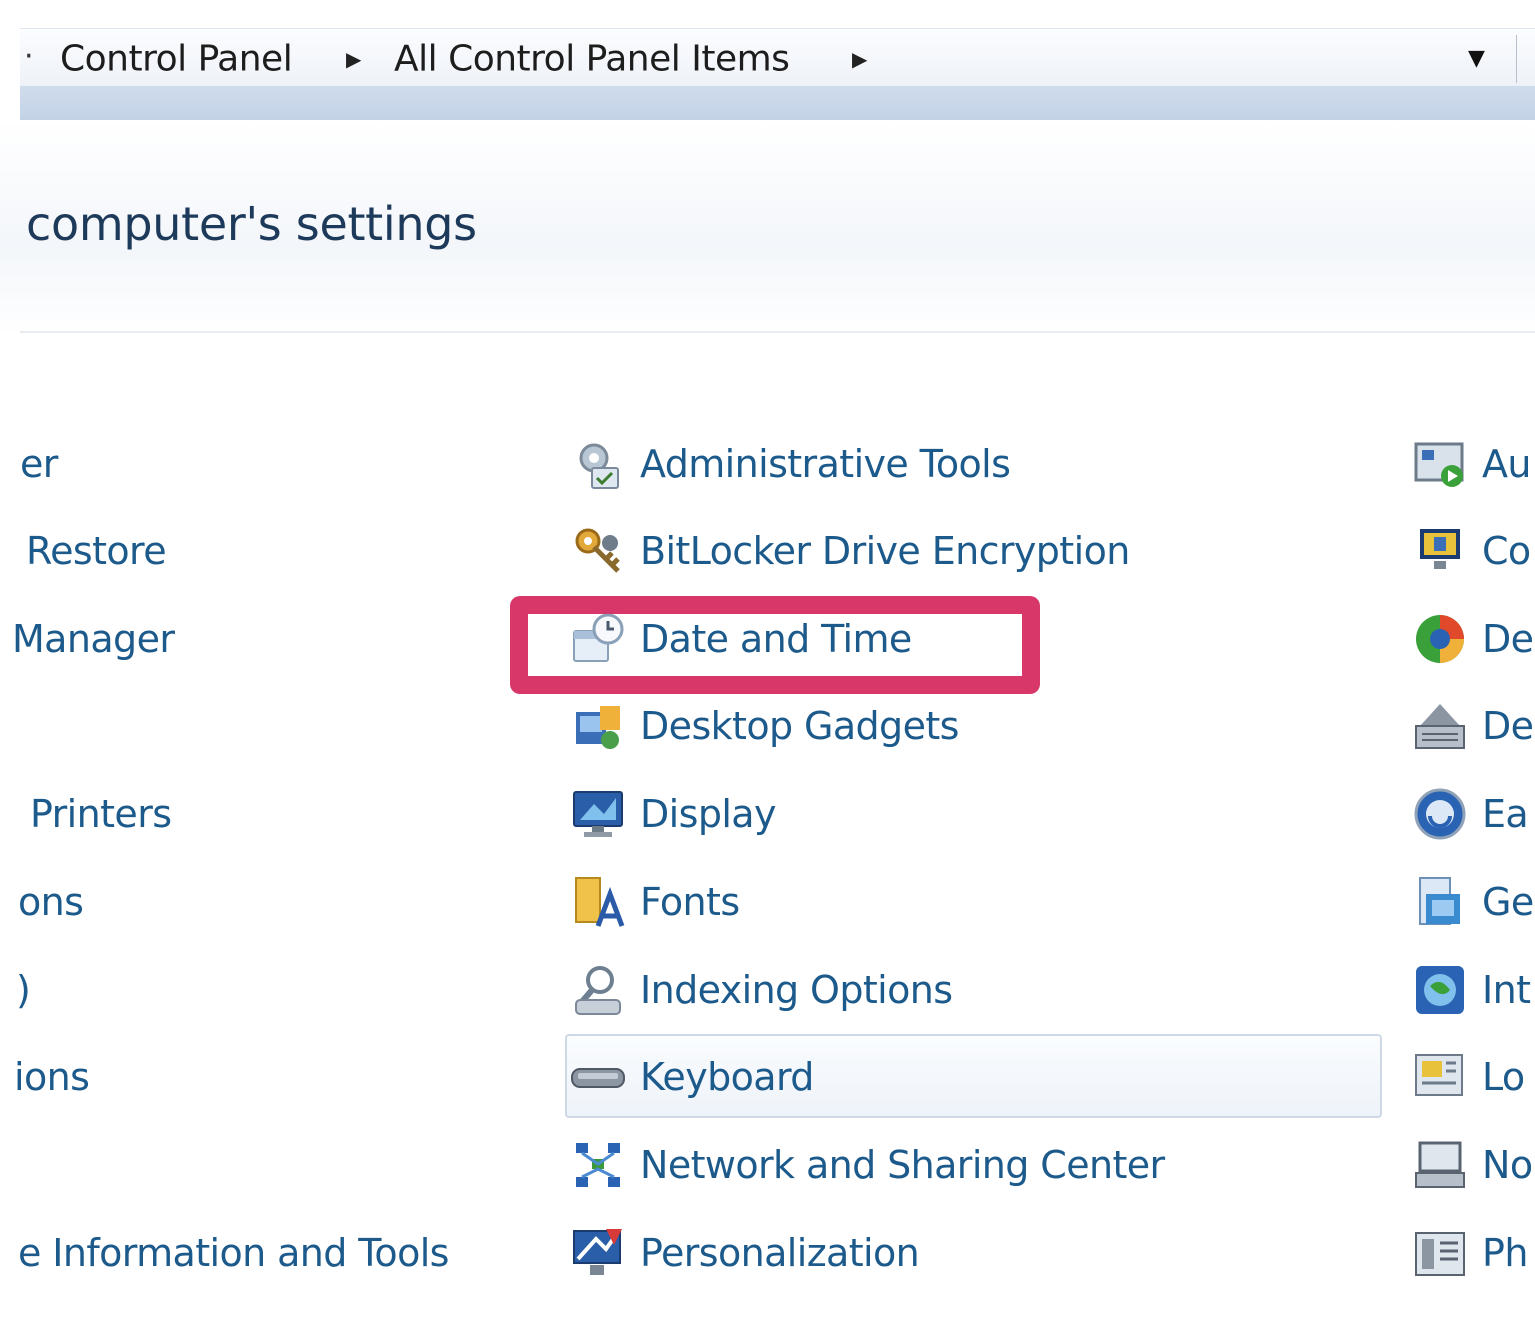 This screenshot has width=1535, height=1340. Describe the element at coordinates (96, 551) in the screenshot. I see `left-item: Restore` at that location.